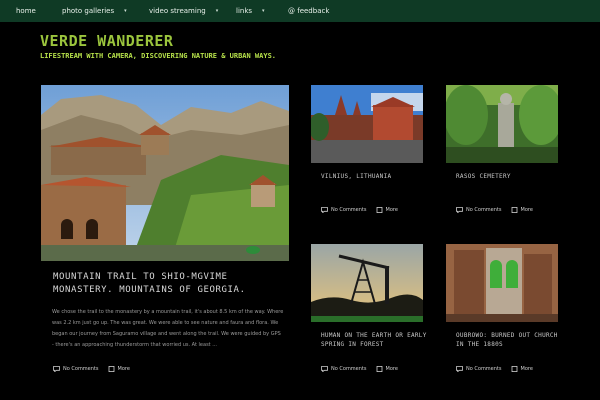 The height and width of the screenshot is (400, 600). I want to click on post-thumbnail-vilnius, so click(367, 124).